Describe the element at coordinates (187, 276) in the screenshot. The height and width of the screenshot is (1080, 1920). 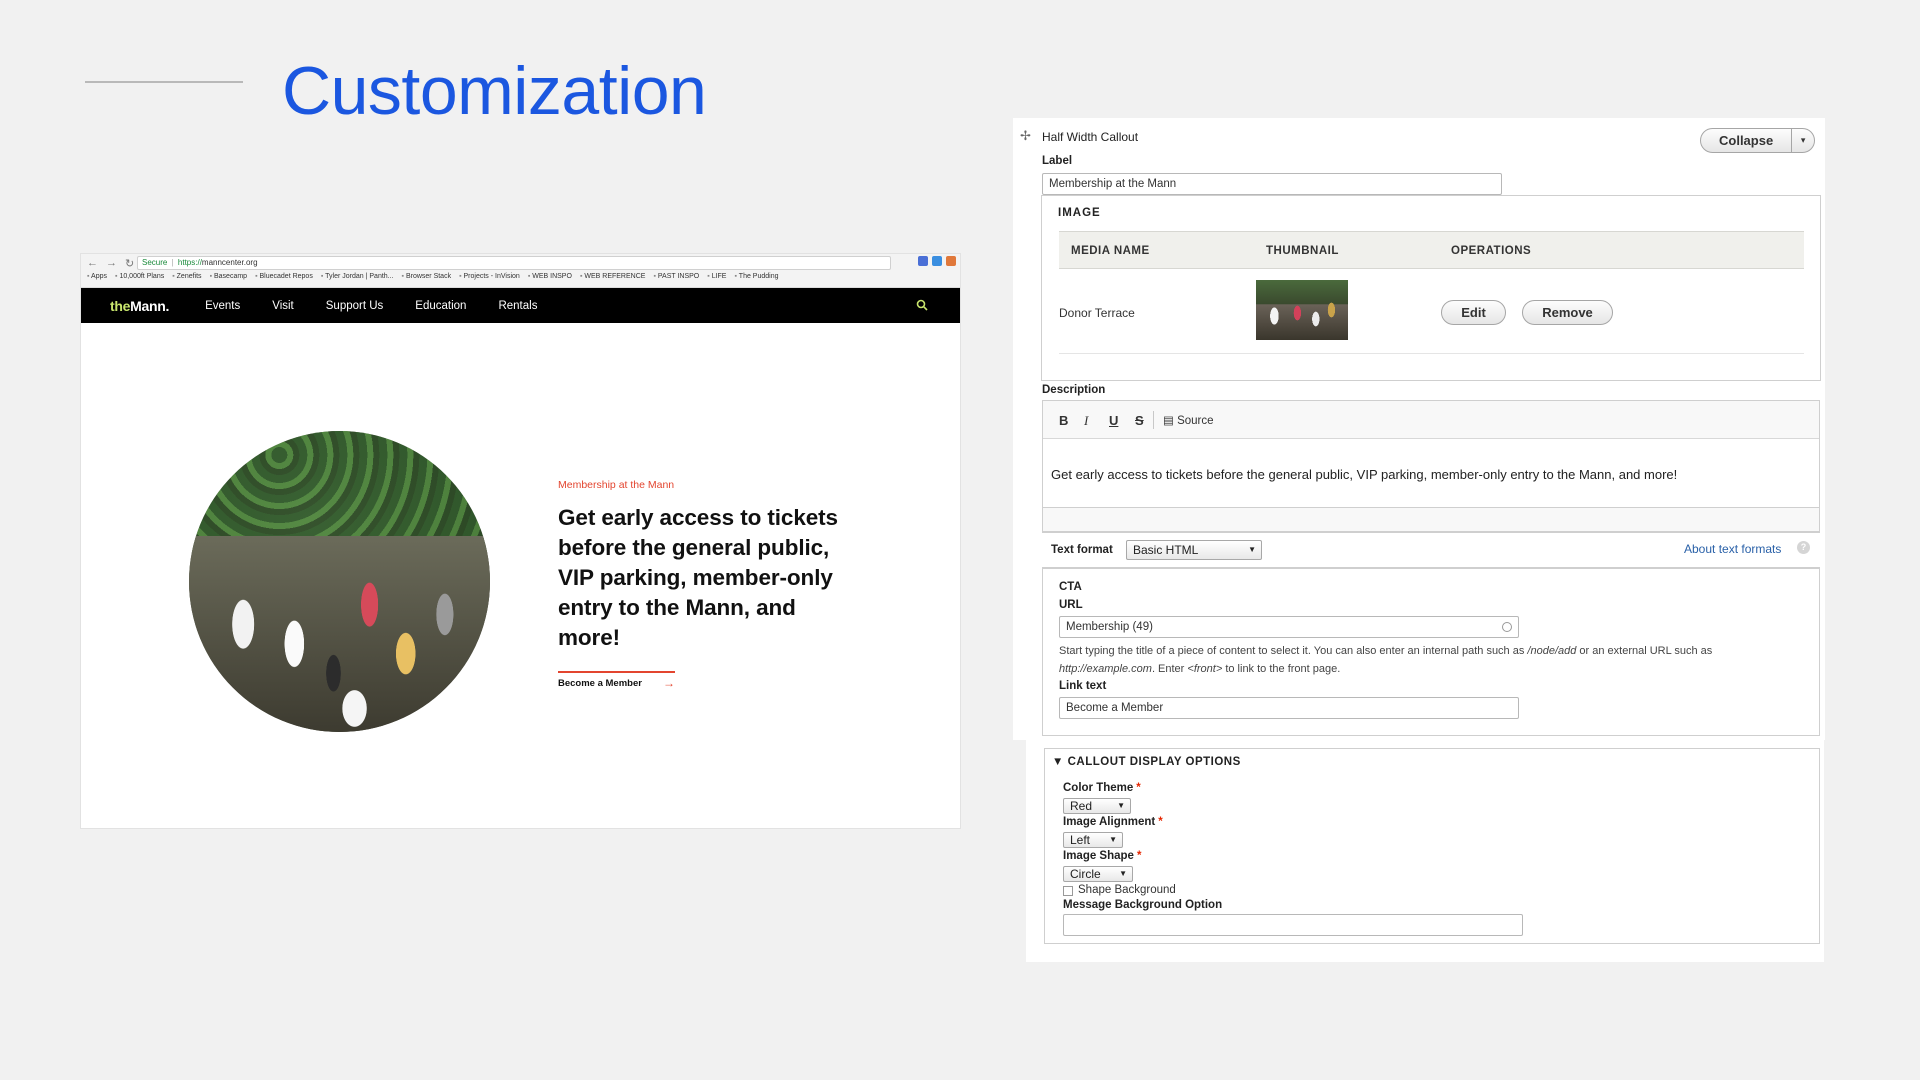
I see `bookmark-item: Zenefits` at that location.